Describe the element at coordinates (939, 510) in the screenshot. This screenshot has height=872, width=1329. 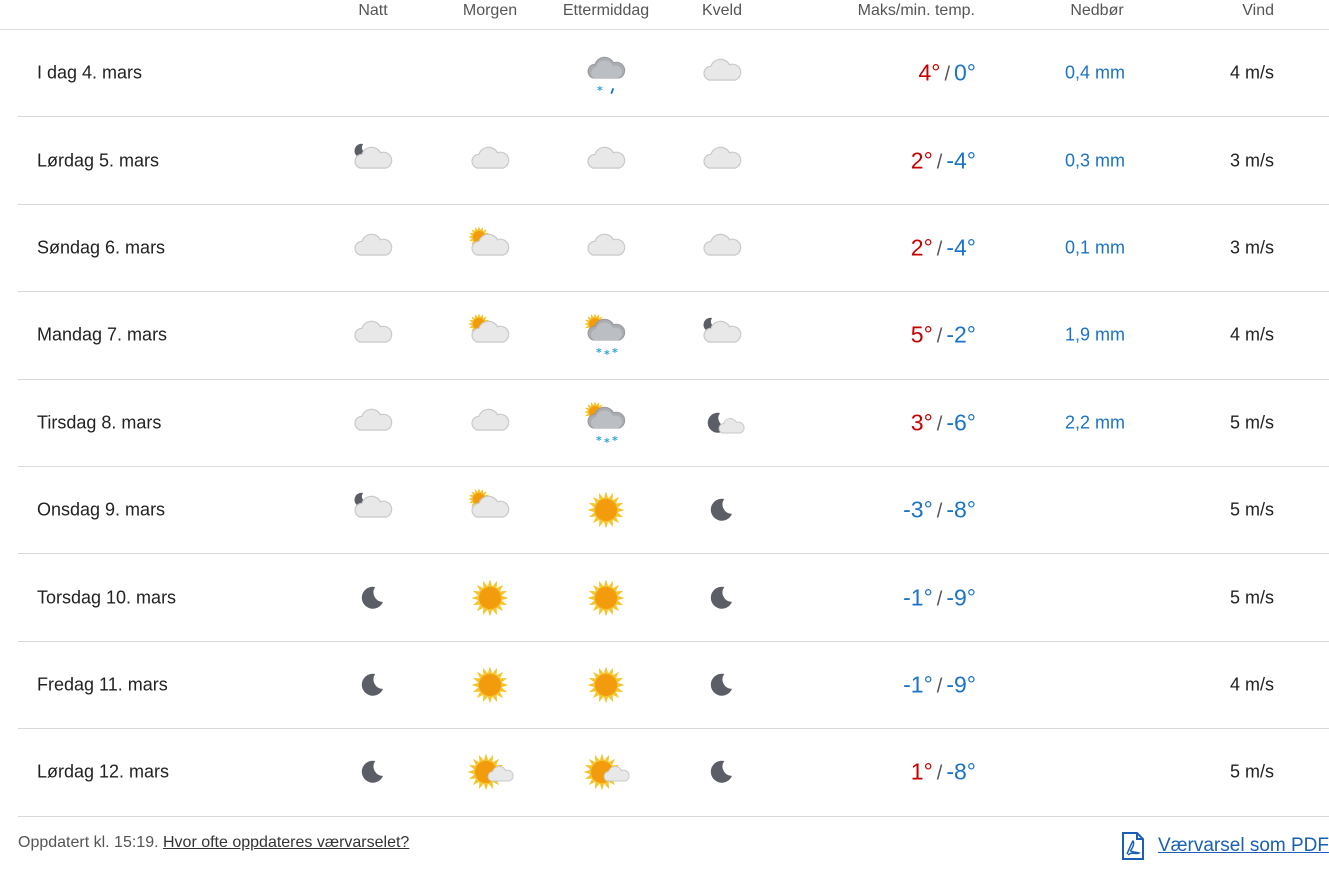
I see `temperature-range: -3° / -8°` at that location.